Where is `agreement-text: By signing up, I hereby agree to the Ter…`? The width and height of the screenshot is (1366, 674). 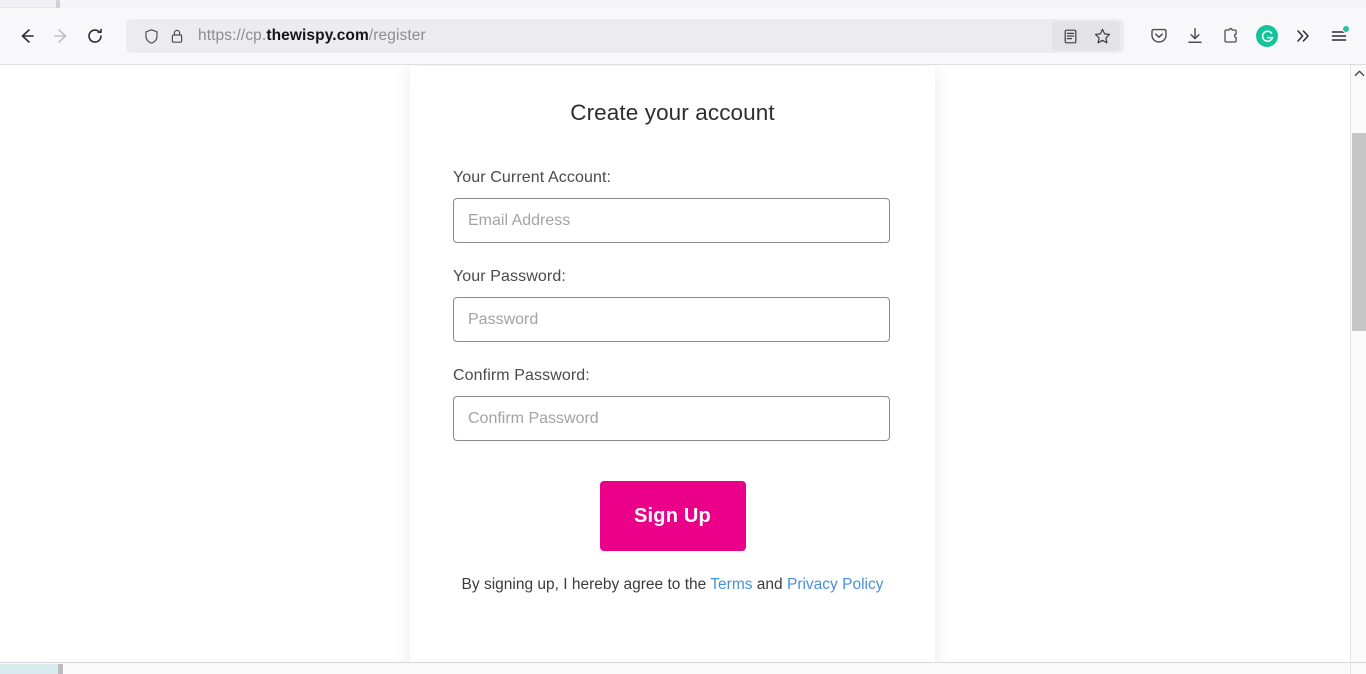 agreement-text: By signing up, I hereby agree to the Ter… is located at coordinates (672, 585).